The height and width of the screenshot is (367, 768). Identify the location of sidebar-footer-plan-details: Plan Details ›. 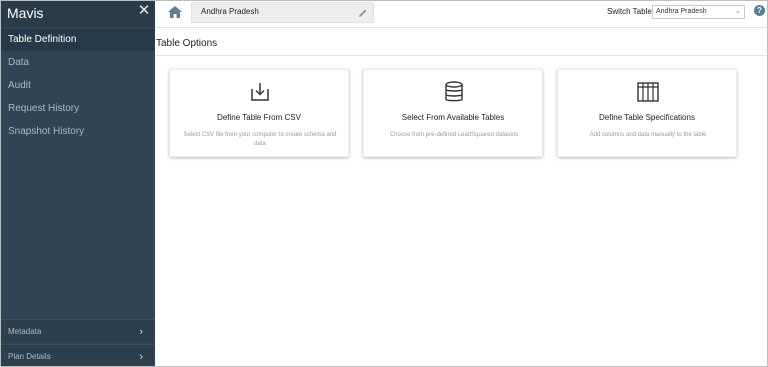
(78, 355).